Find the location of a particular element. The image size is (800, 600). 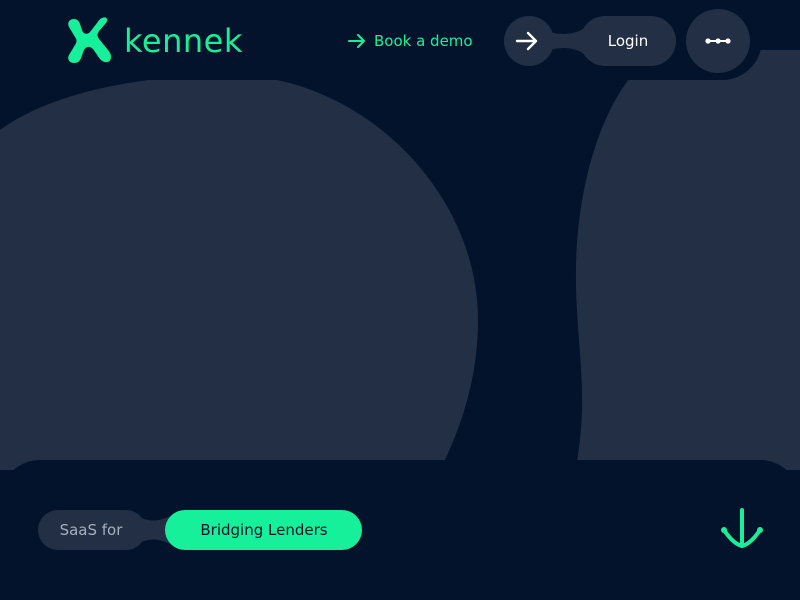

hero-tagline: SaaS for Bridging Lenders is located at coordinates (200, 530).